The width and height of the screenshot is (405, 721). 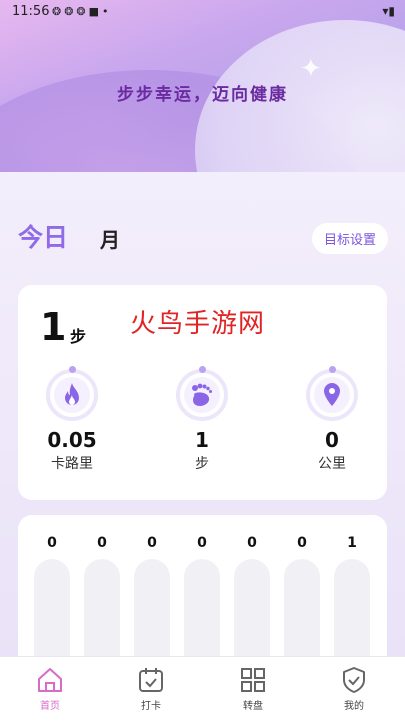 I want to click on flame-icon, so click(x=72, y=394).